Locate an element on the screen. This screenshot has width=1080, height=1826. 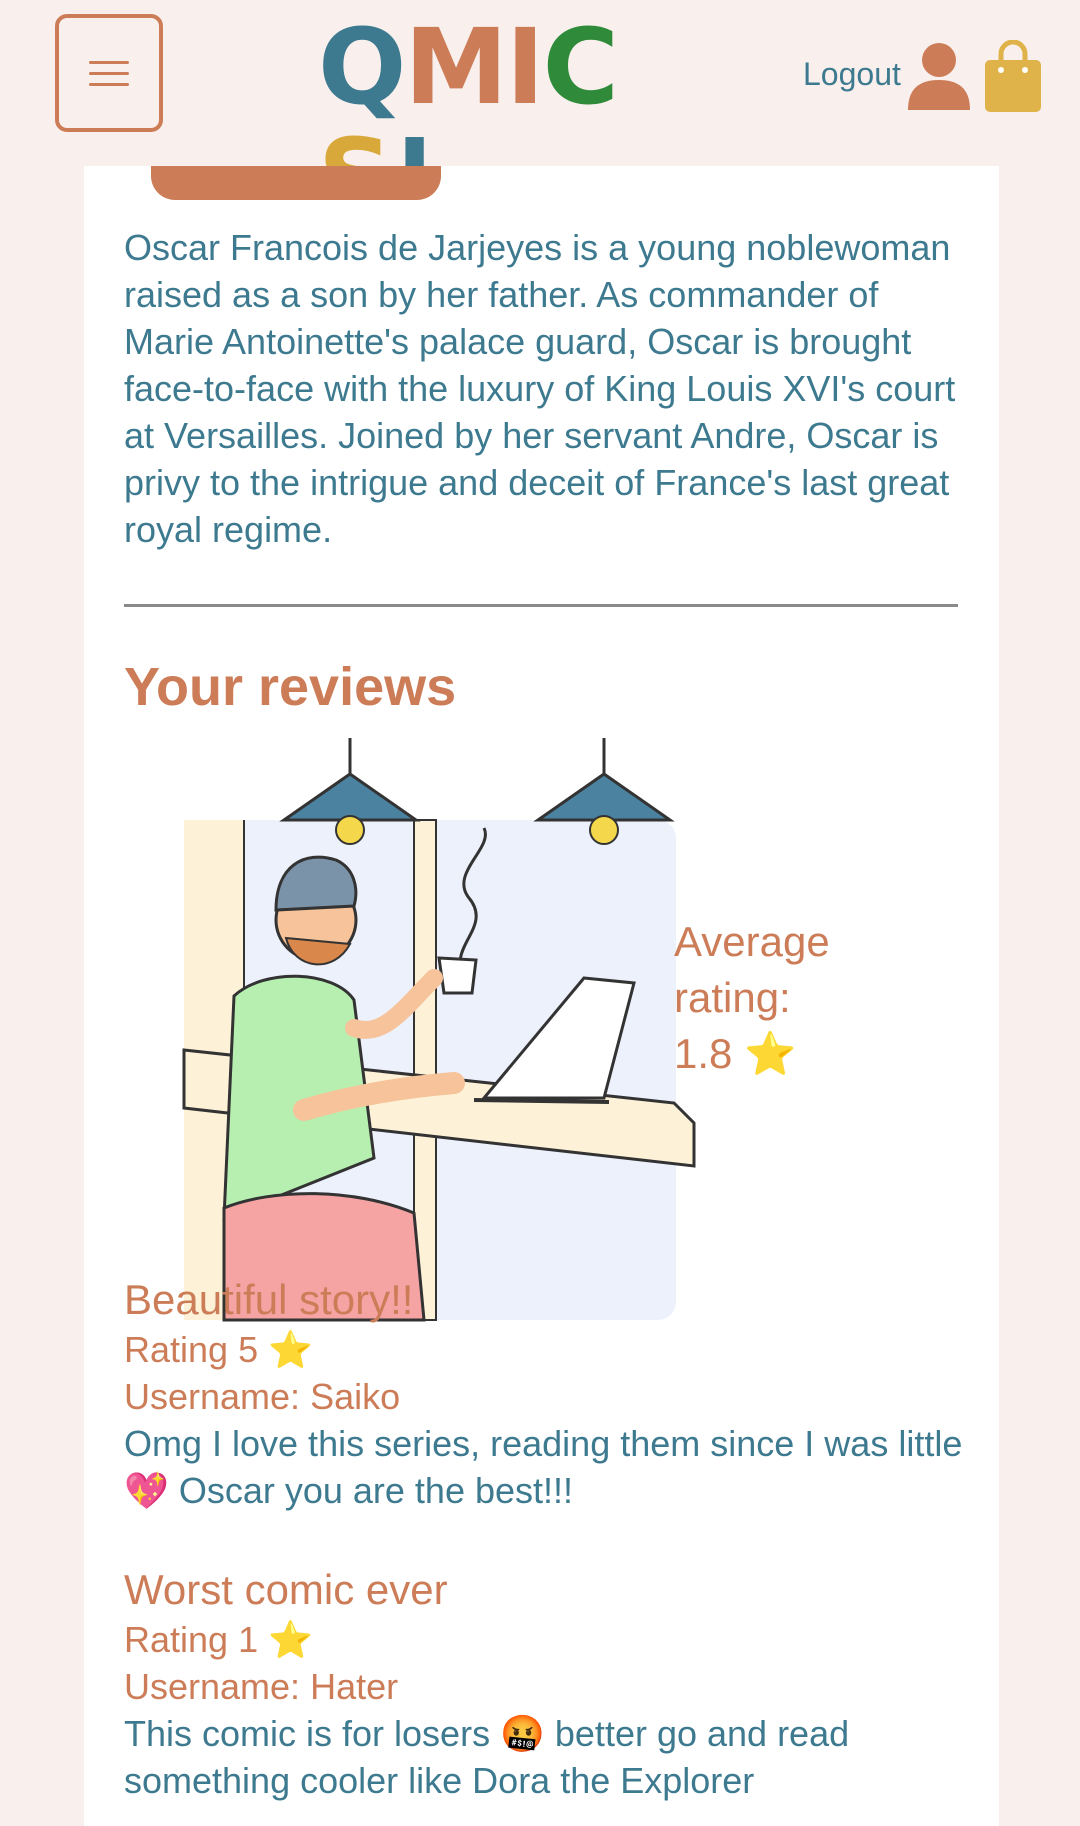
reviews-section-title: Your reviews is located at coordinates (290, 687).